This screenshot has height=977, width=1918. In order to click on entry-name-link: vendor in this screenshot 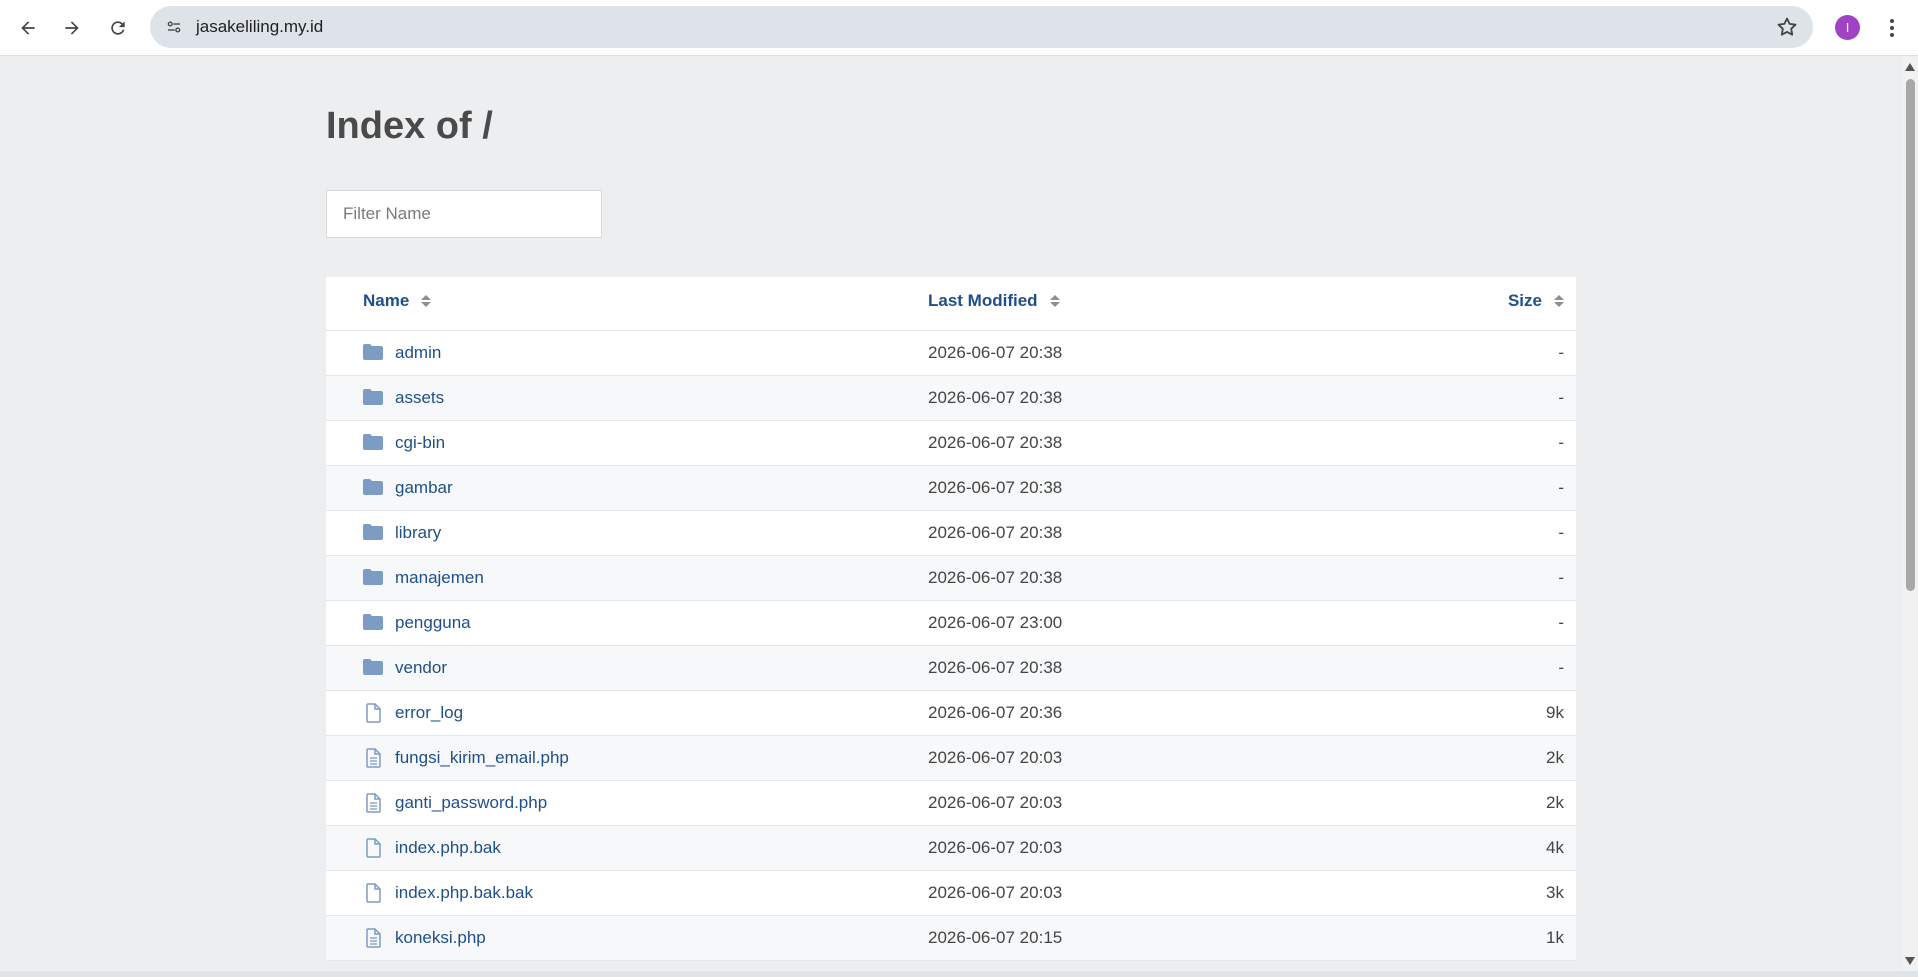, I will do `click(421, 668)`.